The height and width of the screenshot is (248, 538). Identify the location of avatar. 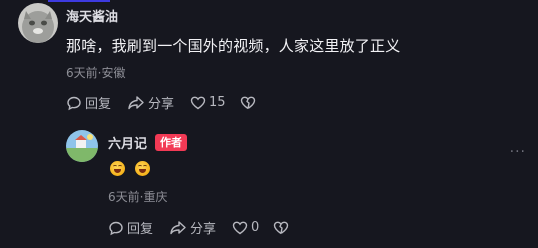
(38, 23).